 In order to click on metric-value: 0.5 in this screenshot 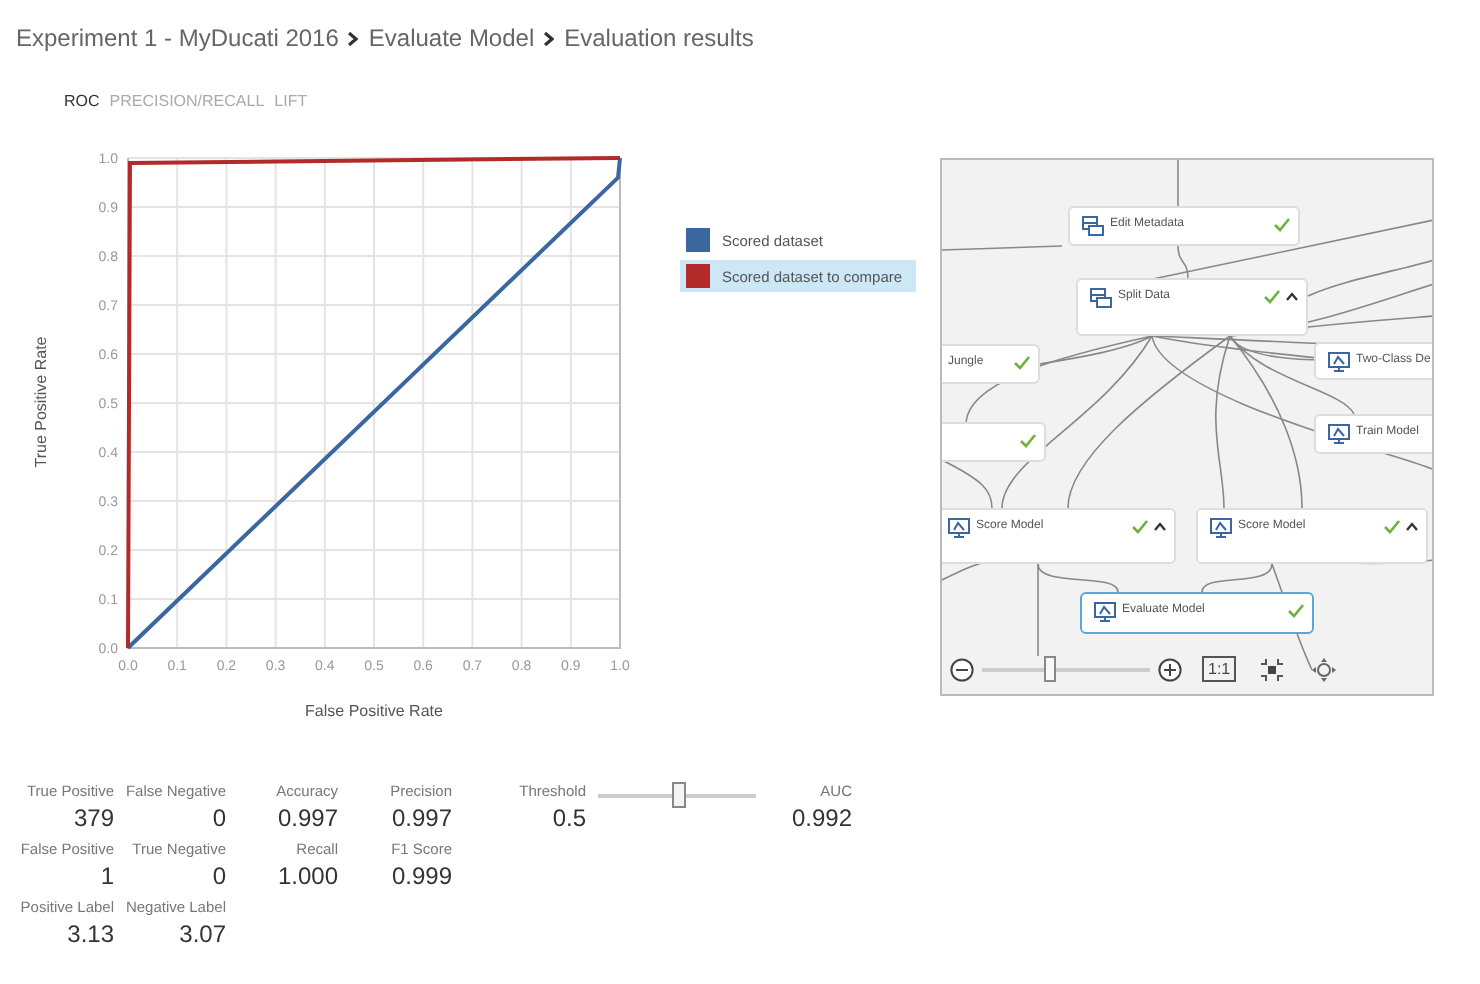, I will do `click(569, 818)`.